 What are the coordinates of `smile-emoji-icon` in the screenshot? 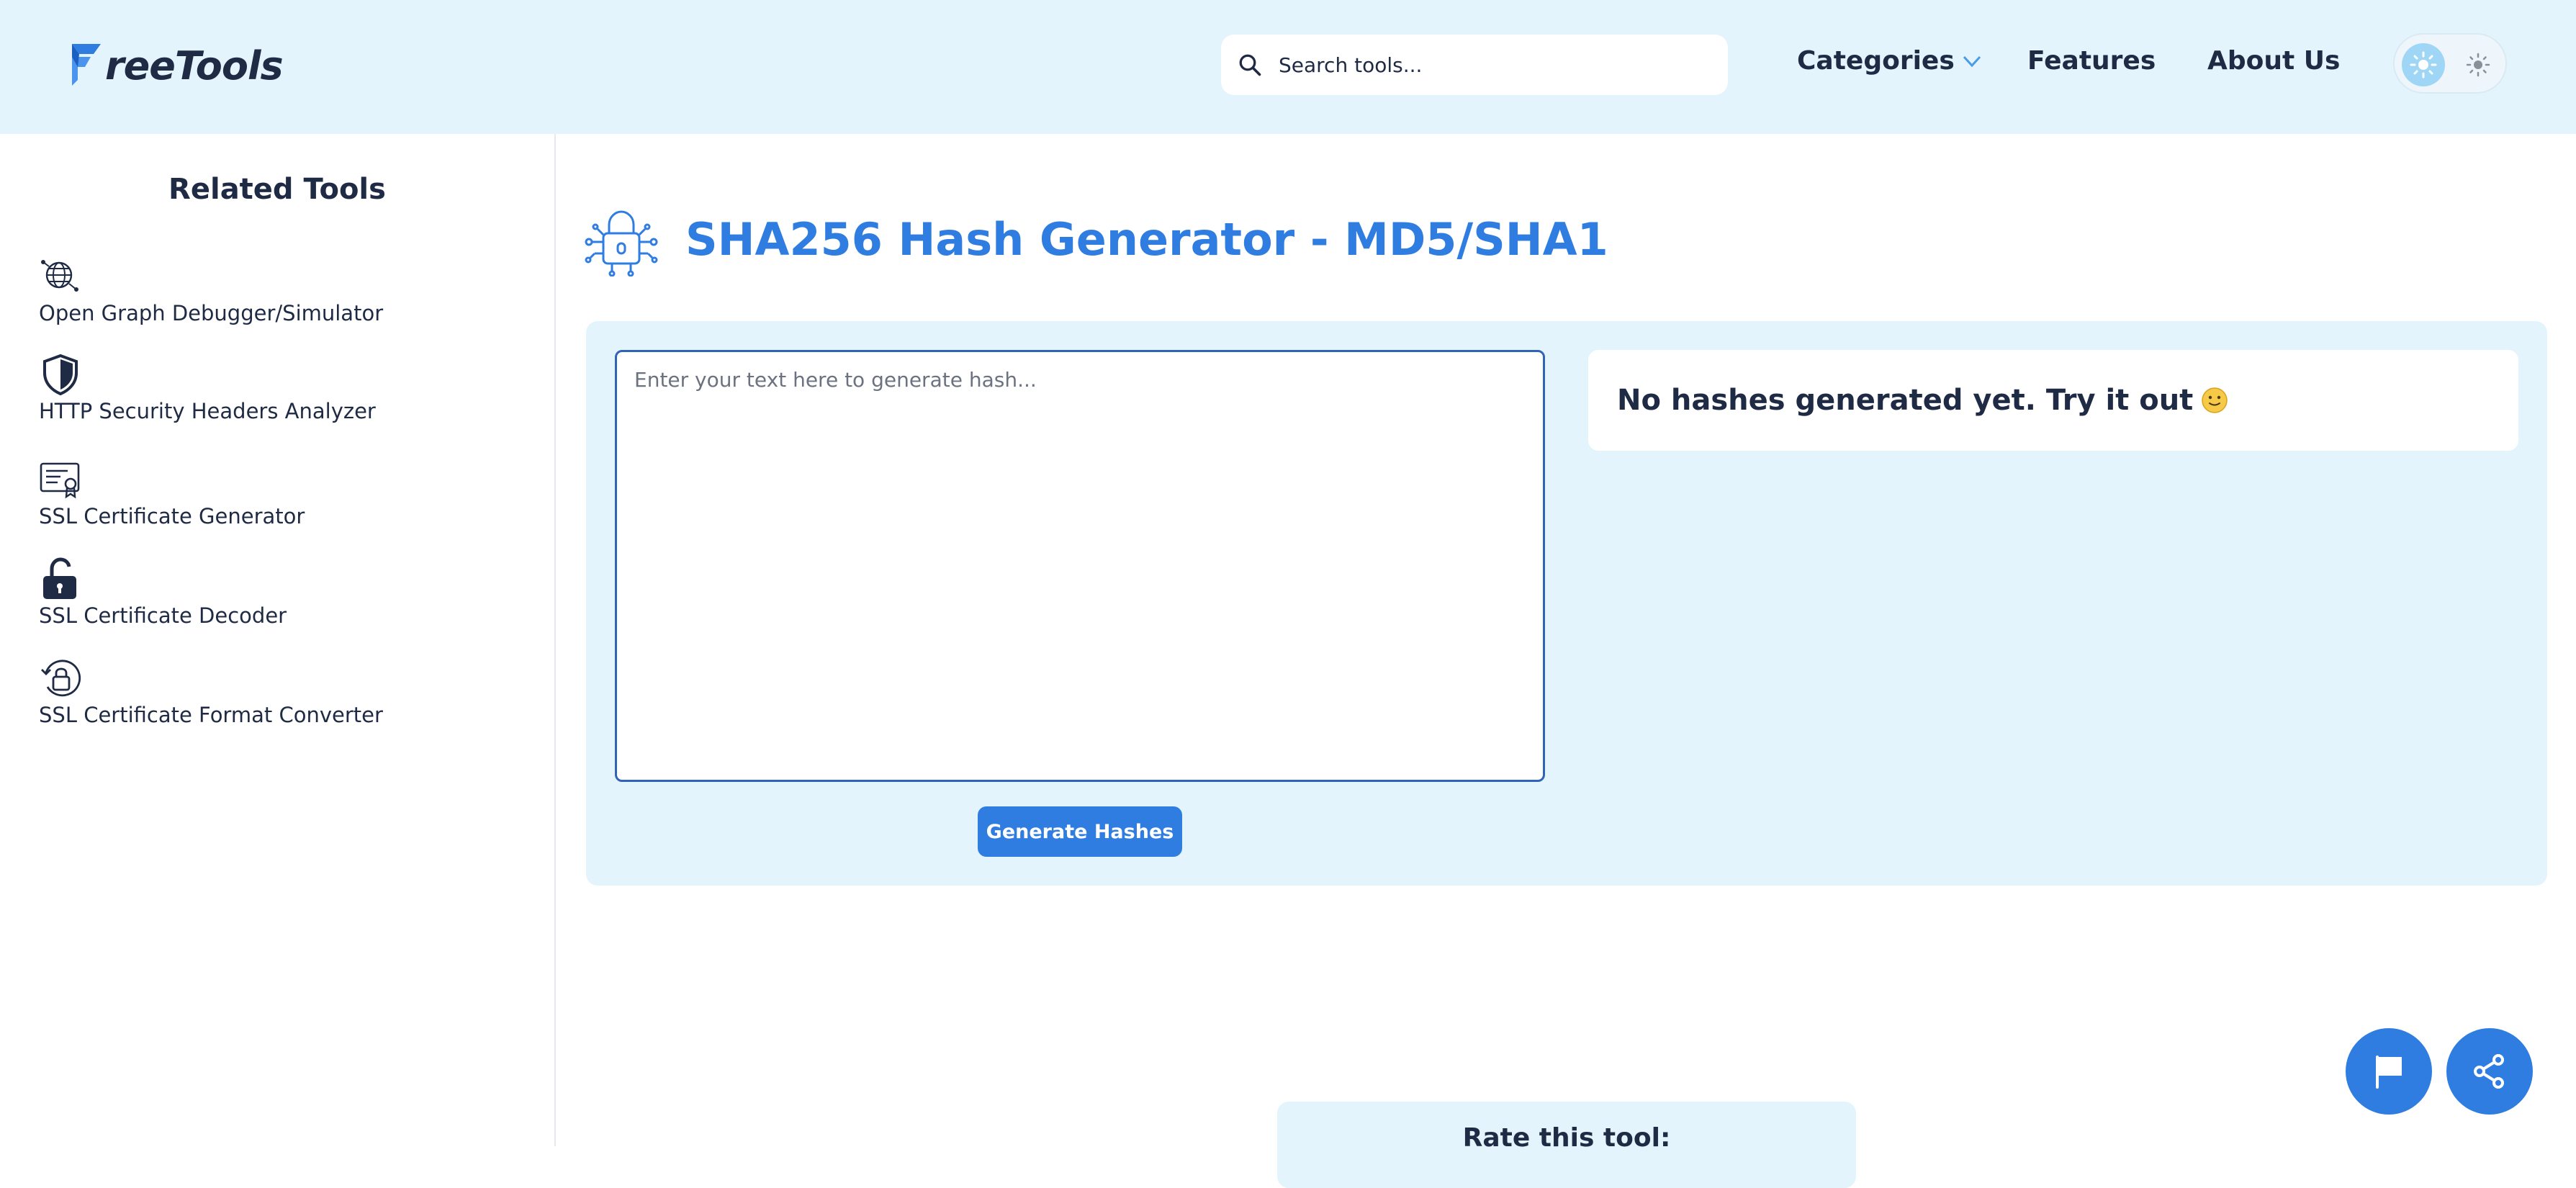 It's located at (2215, 400).